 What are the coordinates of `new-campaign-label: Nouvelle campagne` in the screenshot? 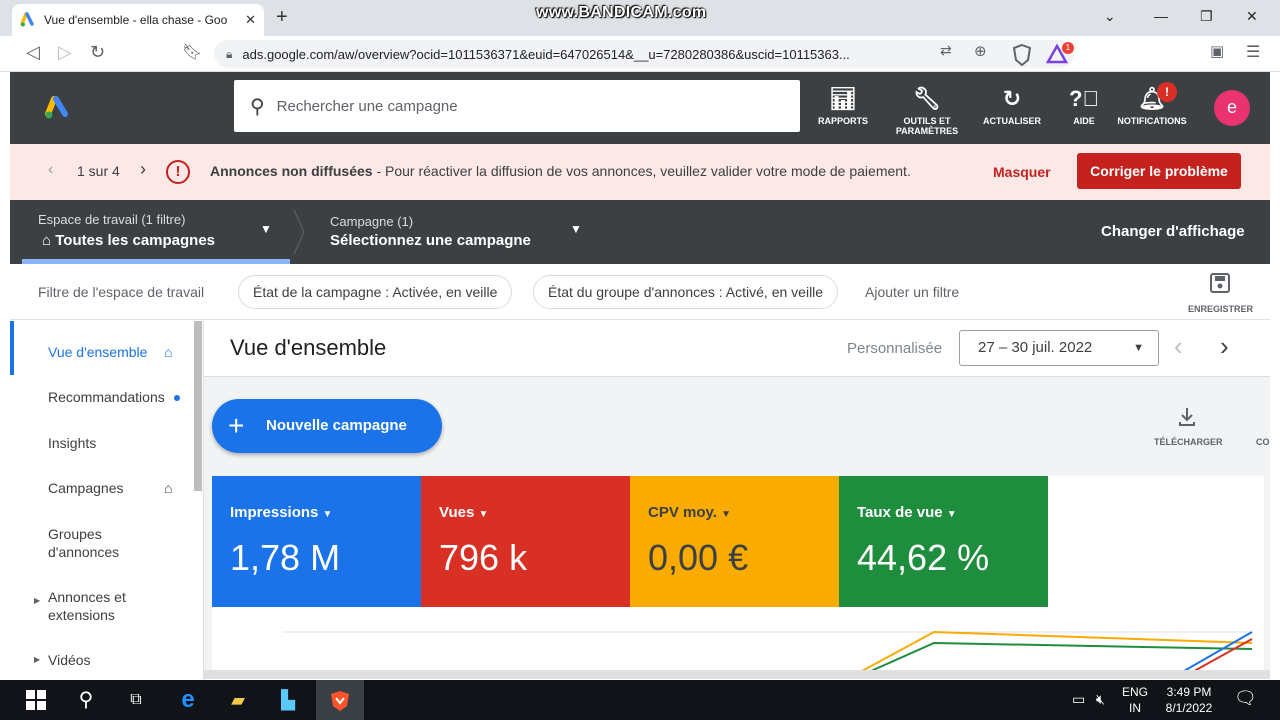 It's located at (336, 425).